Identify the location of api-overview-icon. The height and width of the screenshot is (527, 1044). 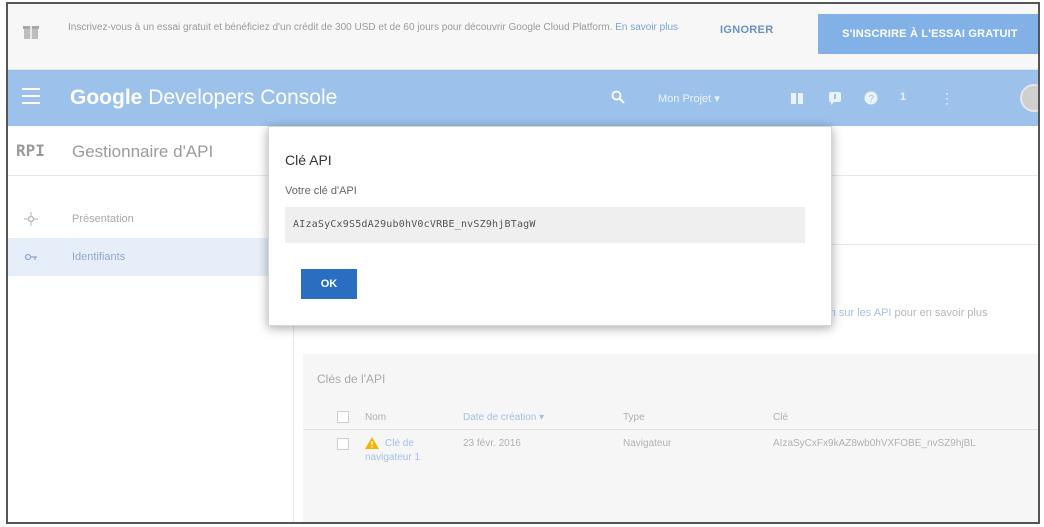
(31, 219).